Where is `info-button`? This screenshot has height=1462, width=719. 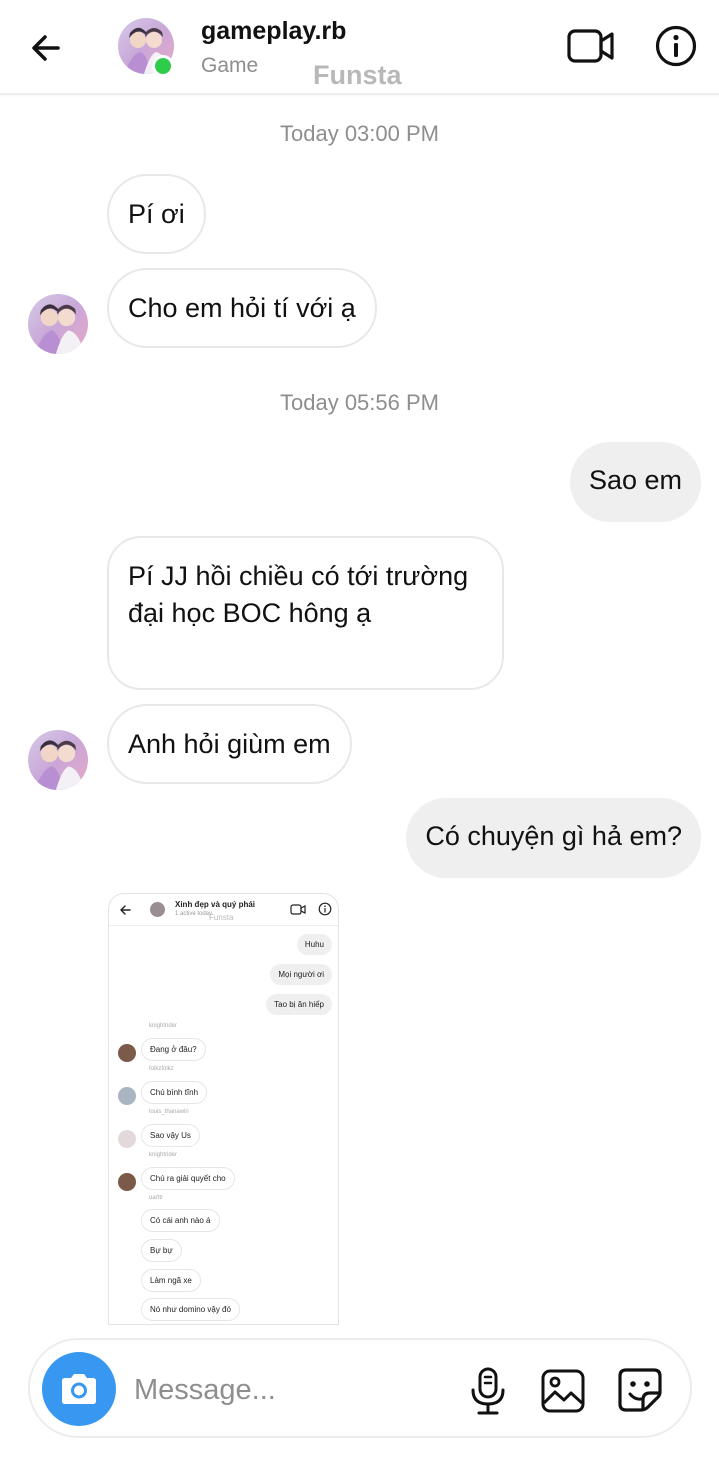
info-button is located at coordinates (676, 46).